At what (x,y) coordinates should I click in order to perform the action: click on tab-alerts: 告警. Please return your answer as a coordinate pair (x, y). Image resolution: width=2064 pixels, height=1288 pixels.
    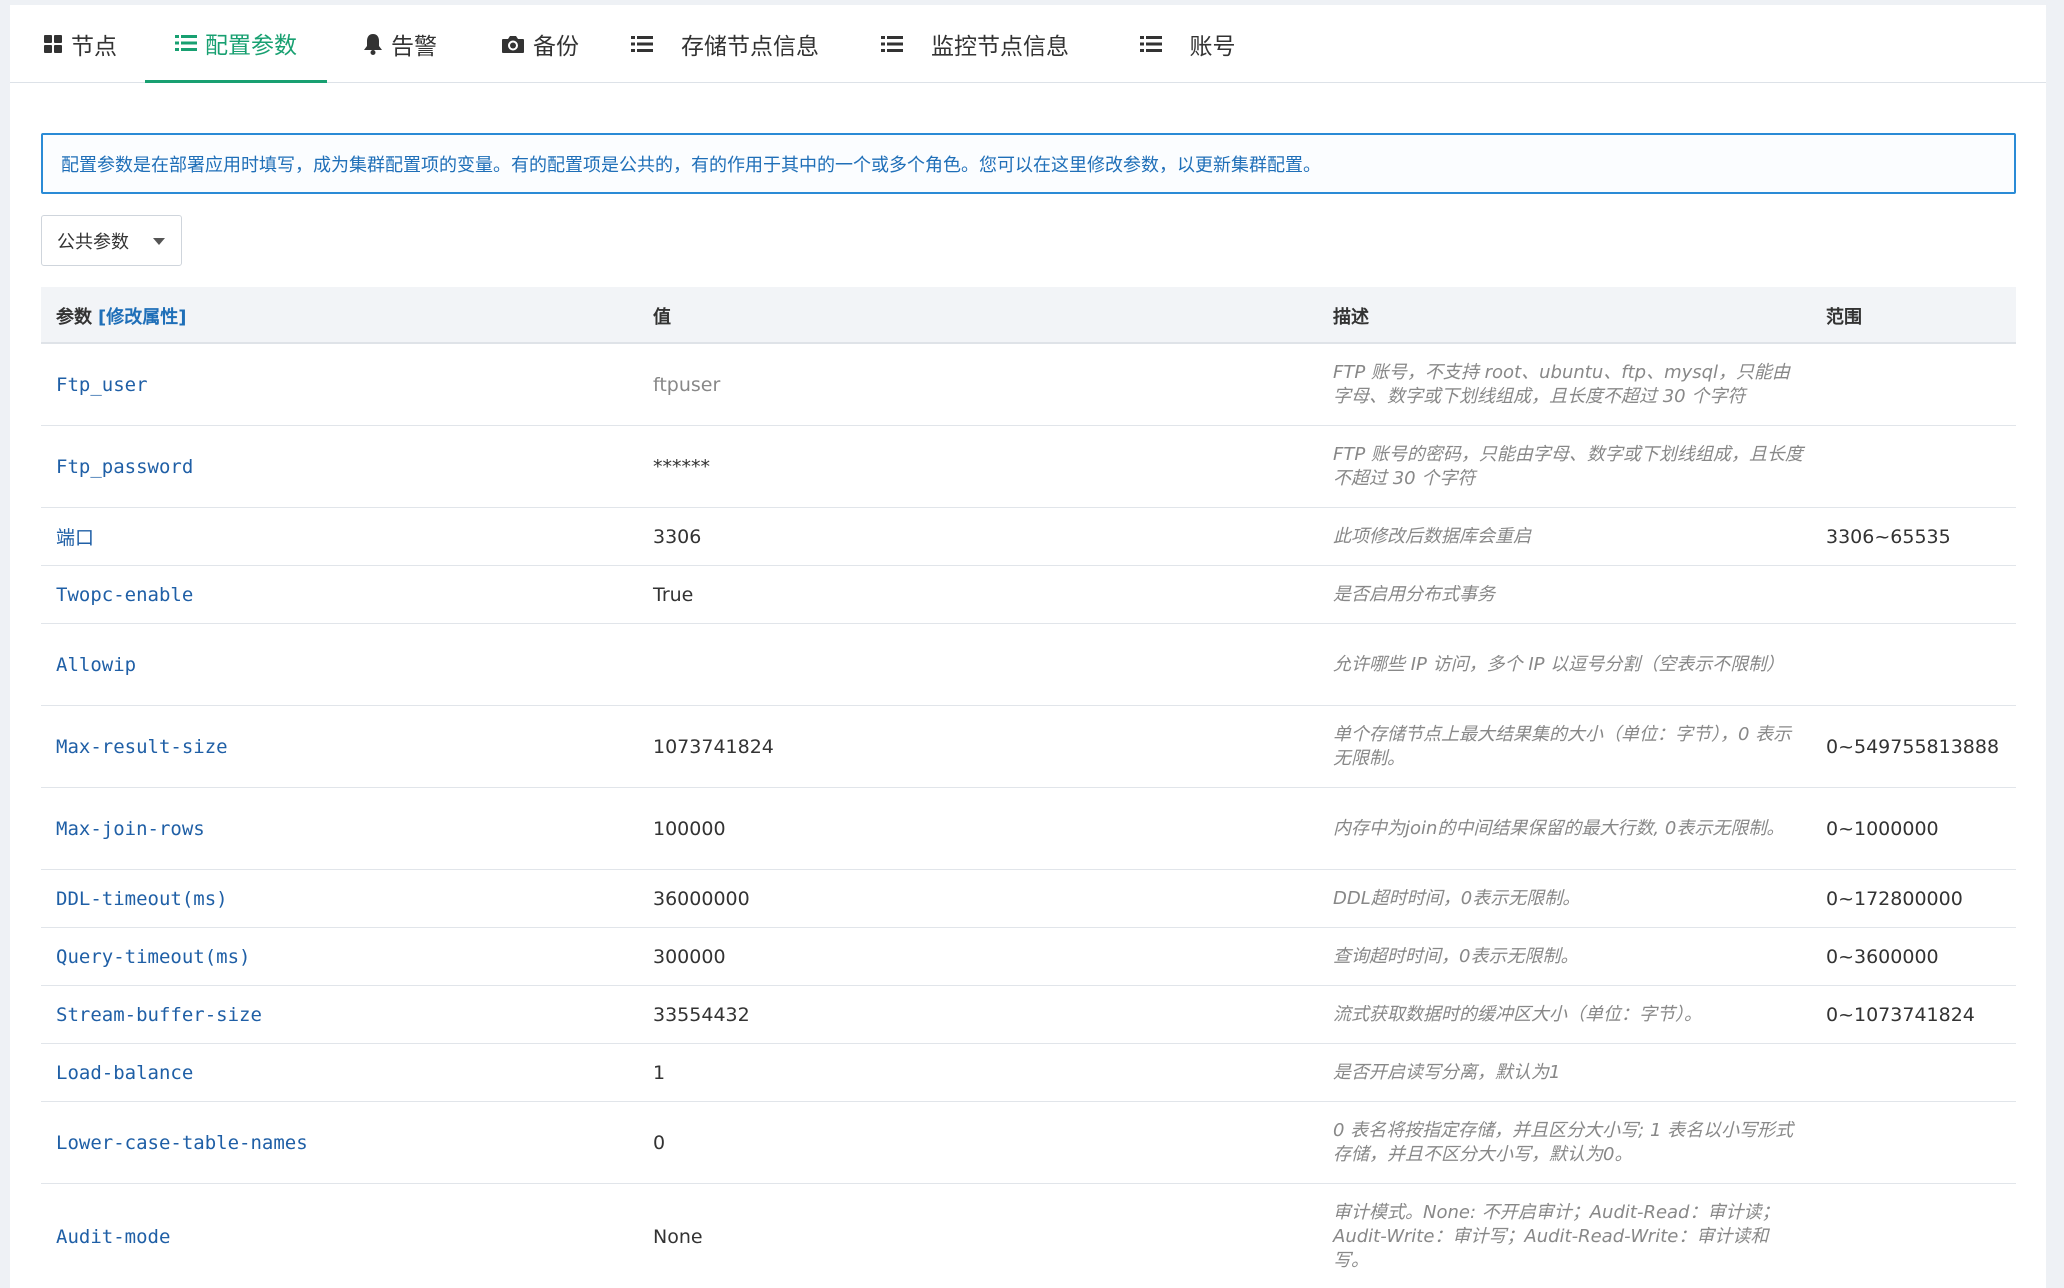
    Looking at the image, I should click on (400, 44).